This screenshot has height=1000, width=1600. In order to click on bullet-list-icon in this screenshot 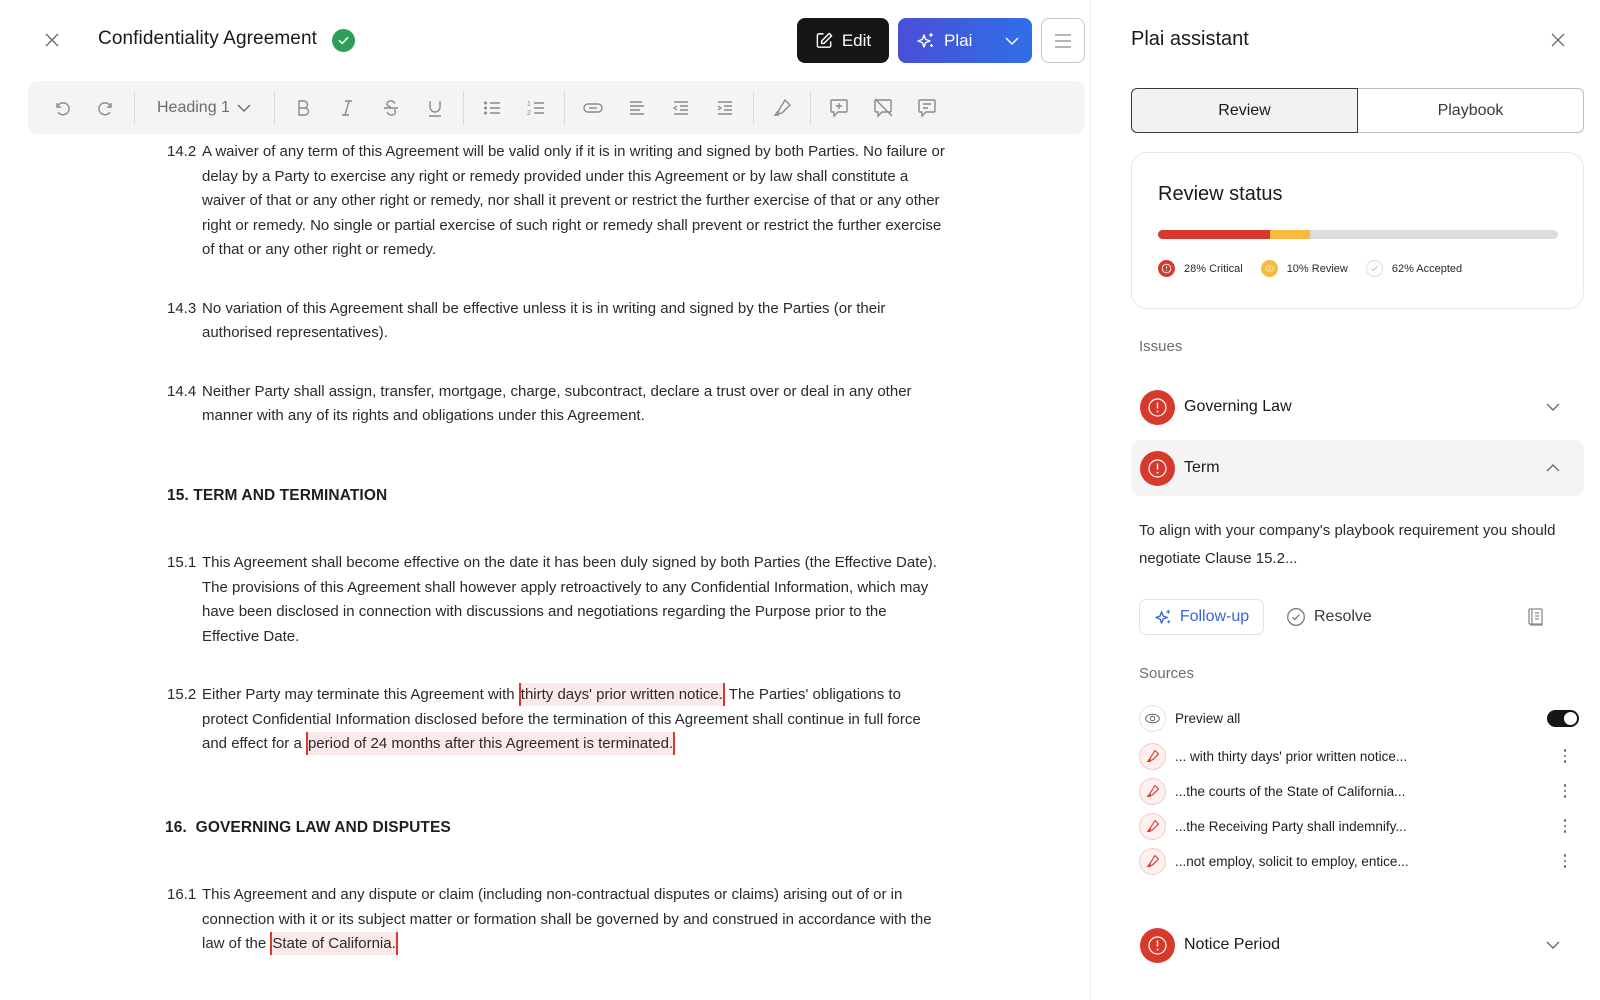, I will do `click(491, 107)`.